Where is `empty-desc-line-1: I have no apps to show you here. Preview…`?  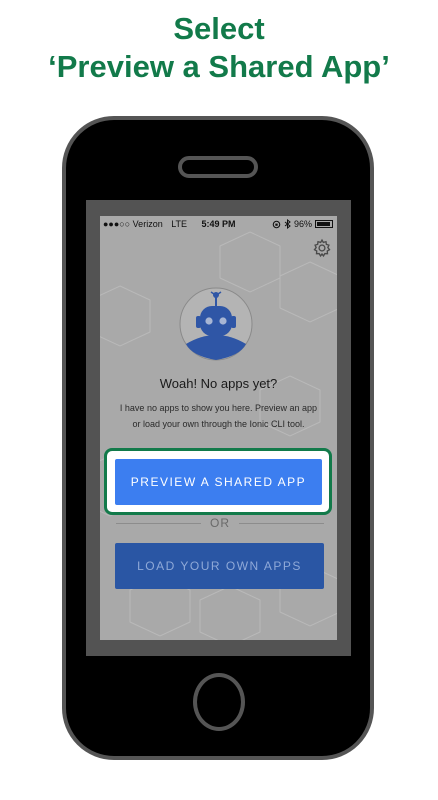
empty-desc-line-1: I have no apps to show you here. Preview… is located at coordinates (218, 408).